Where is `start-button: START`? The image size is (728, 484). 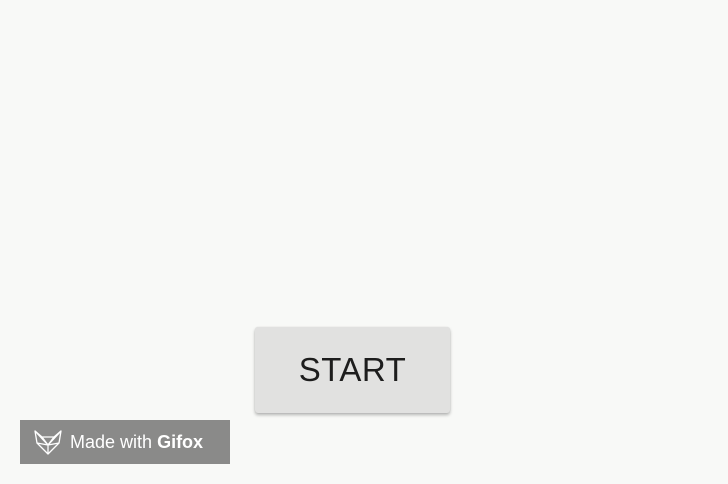
start-button: START is located at coordinates (352, 370).